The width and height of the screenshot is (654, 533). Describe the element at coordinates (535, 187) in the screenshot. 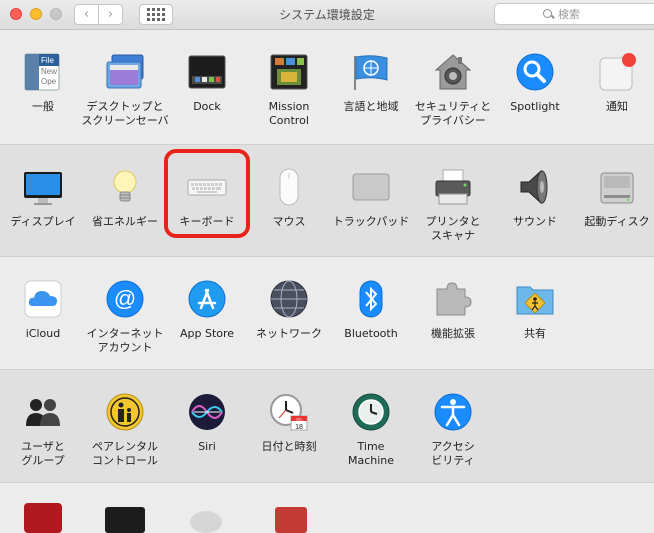

I see `speaker-icon` at that location.